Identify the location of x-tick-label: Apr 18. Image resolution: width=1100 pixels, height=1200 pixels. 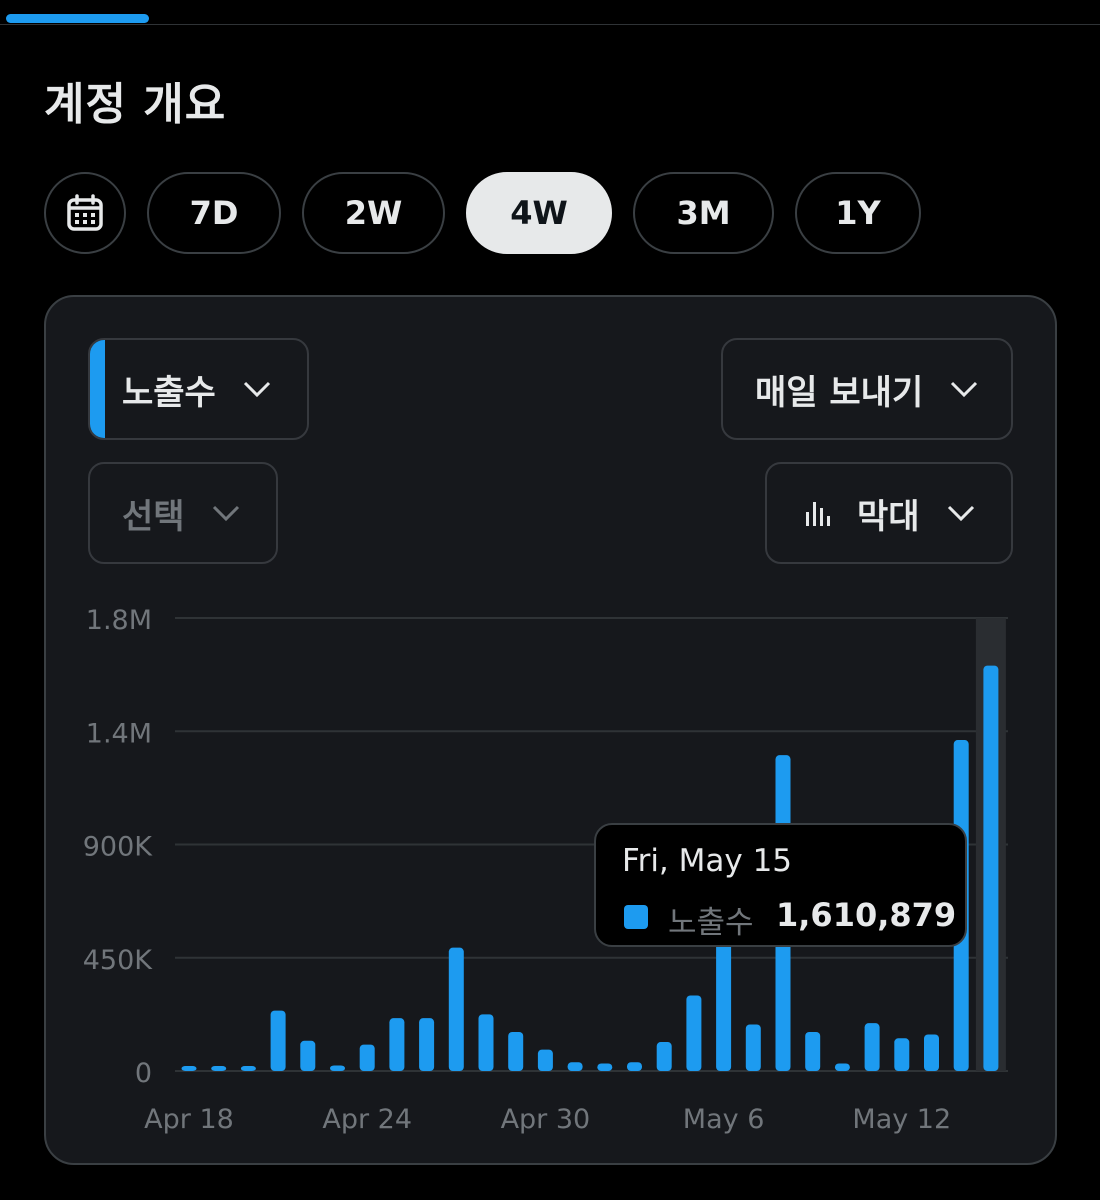
(189, 1119).